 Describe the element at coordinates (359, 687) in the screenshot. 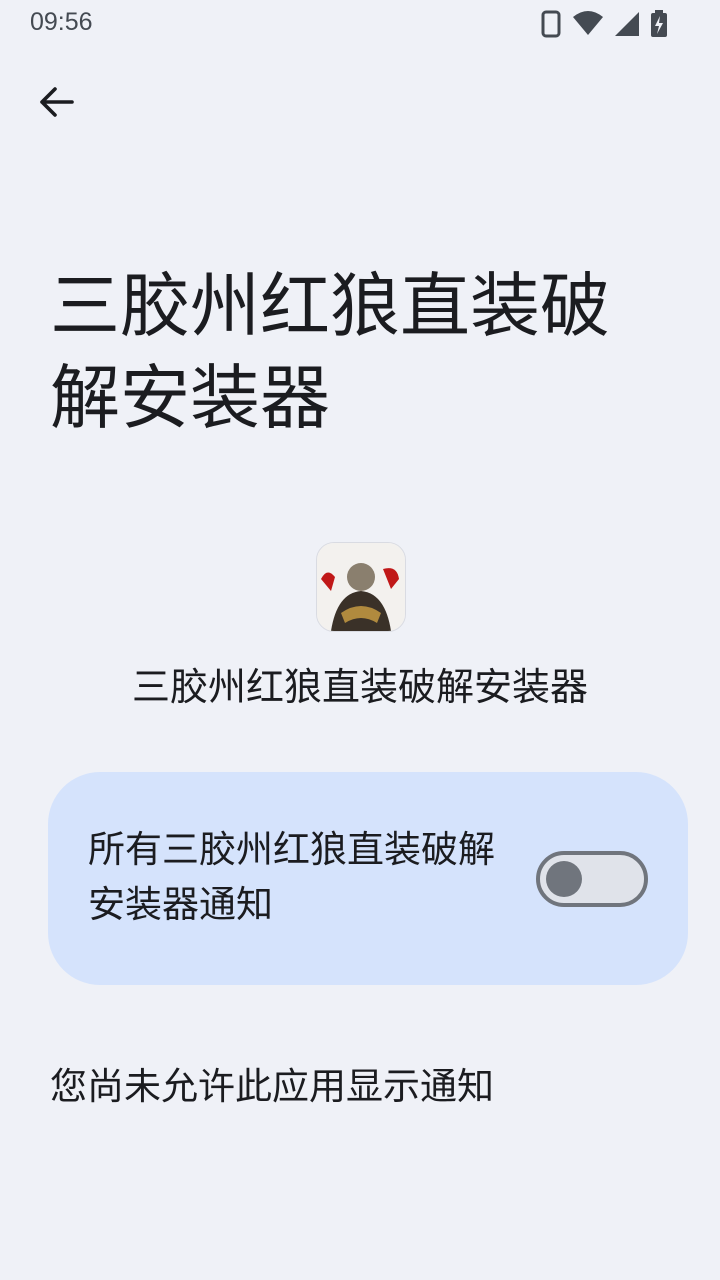

I see `app-name: 三胶州红狼直装破解安装器` at that location.